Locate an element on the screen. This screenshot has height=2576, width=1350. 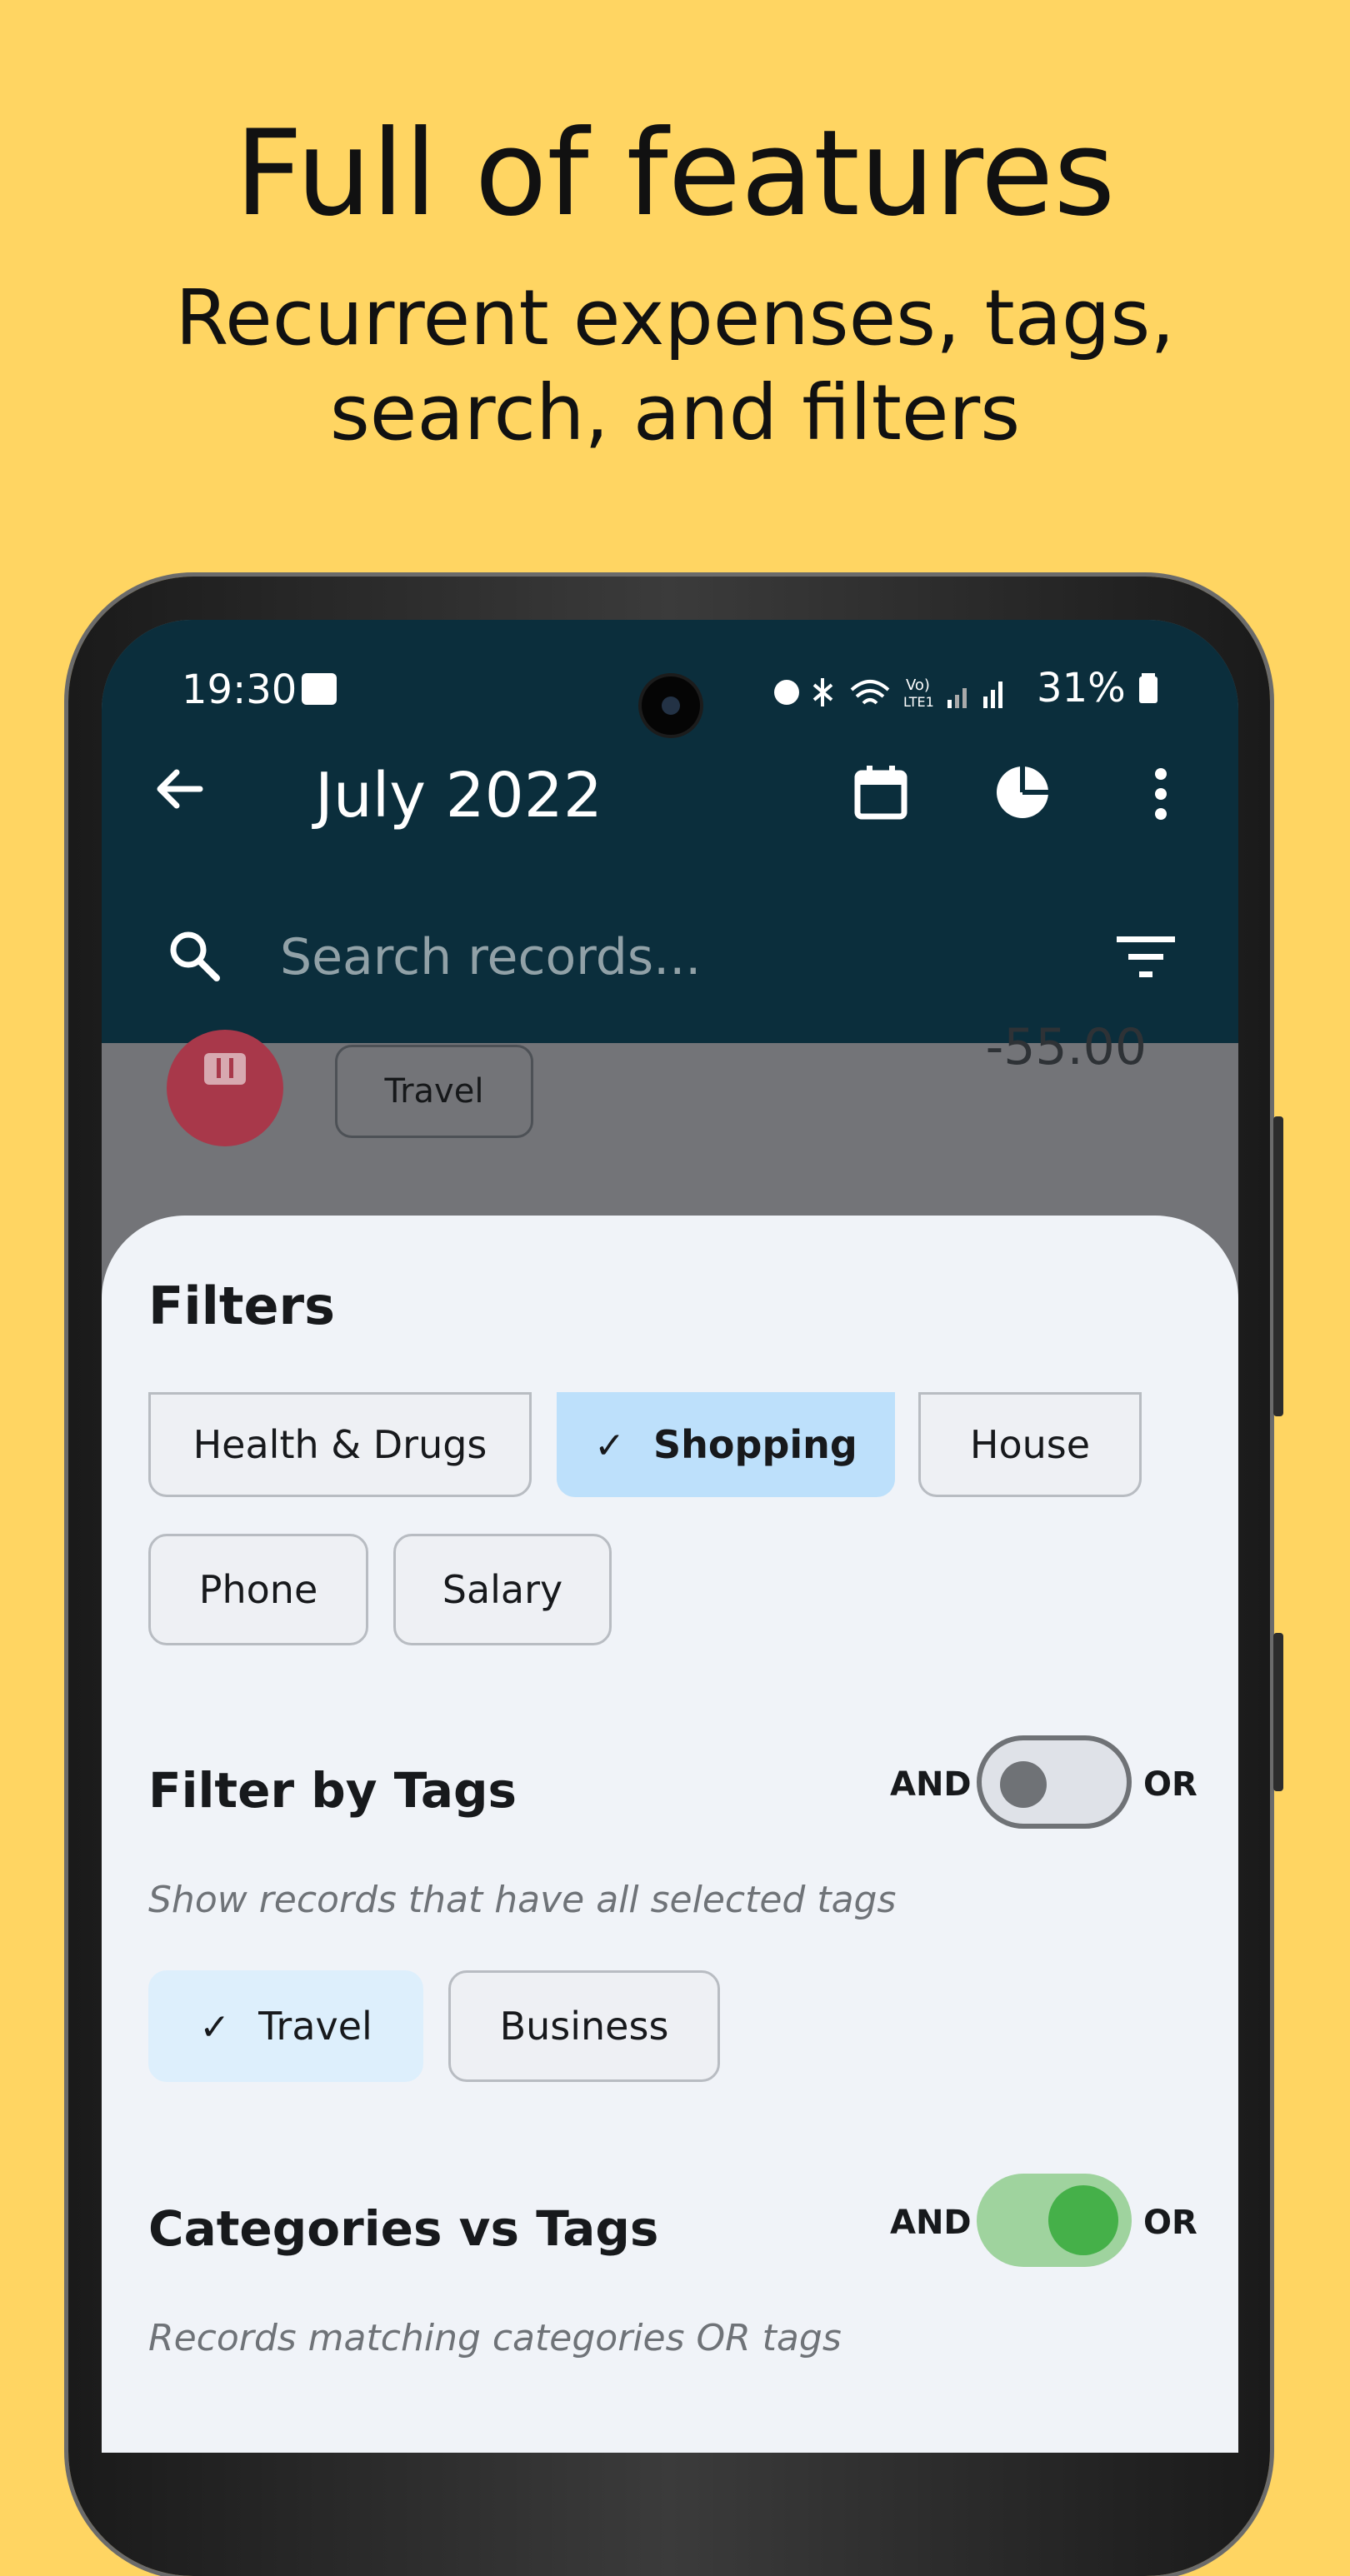
category-chip-shopping: ✓ Shopping is located at coordinates (726, 1444).